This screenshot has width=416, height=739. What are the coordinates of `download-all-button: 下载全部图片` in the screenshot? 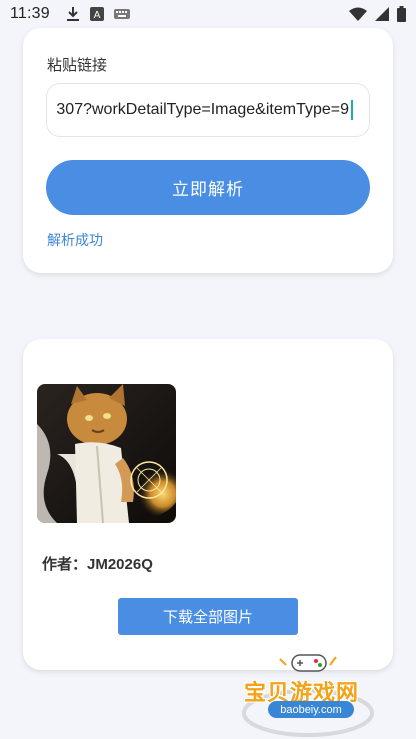 It's located at (208, 616).